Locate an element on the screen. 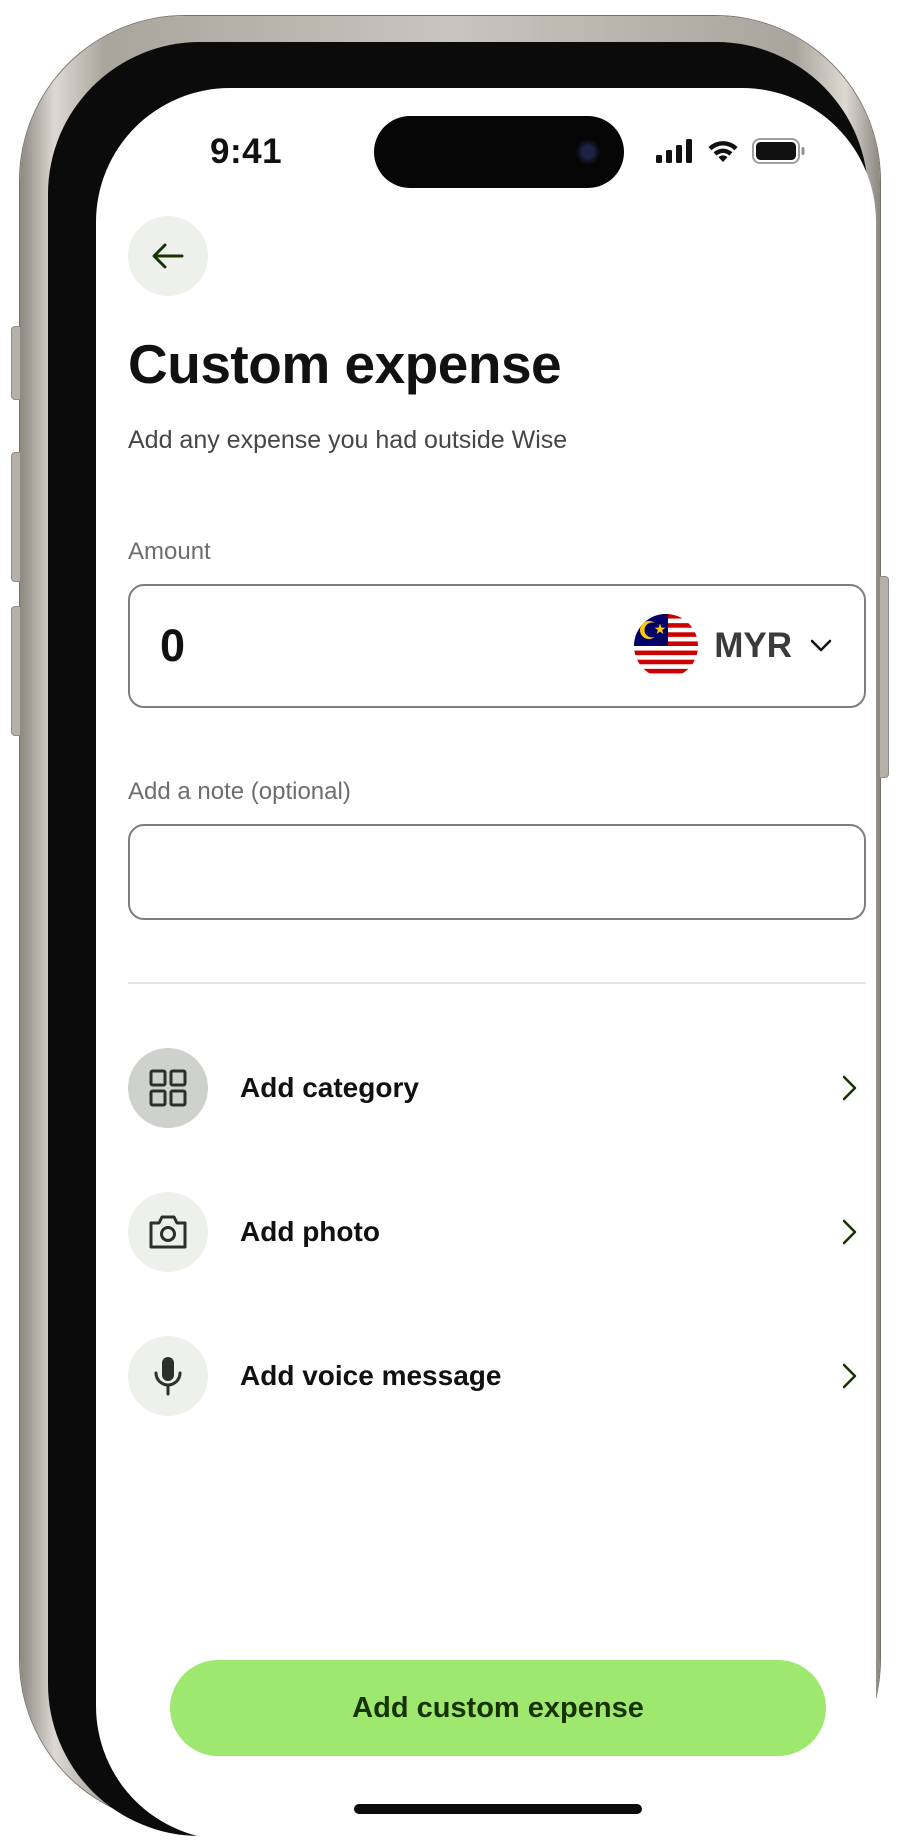  note-field is located at coordinates (497, 872).